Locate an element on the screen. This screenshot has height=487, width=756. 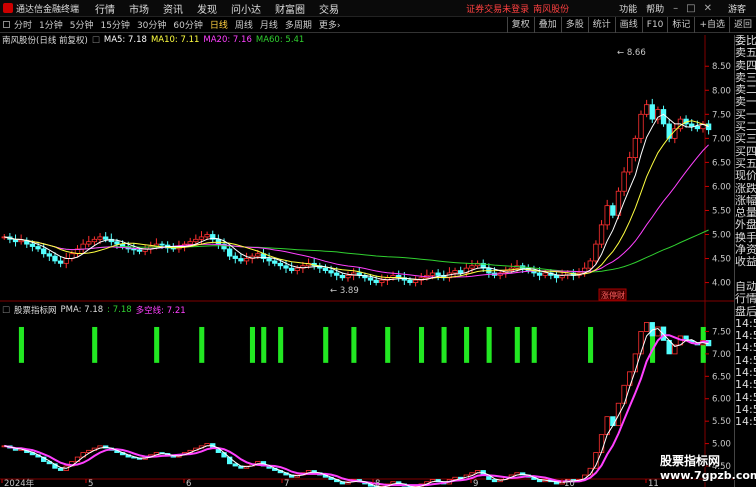
maximize-icon: □ is located at coordinates (690, 8).